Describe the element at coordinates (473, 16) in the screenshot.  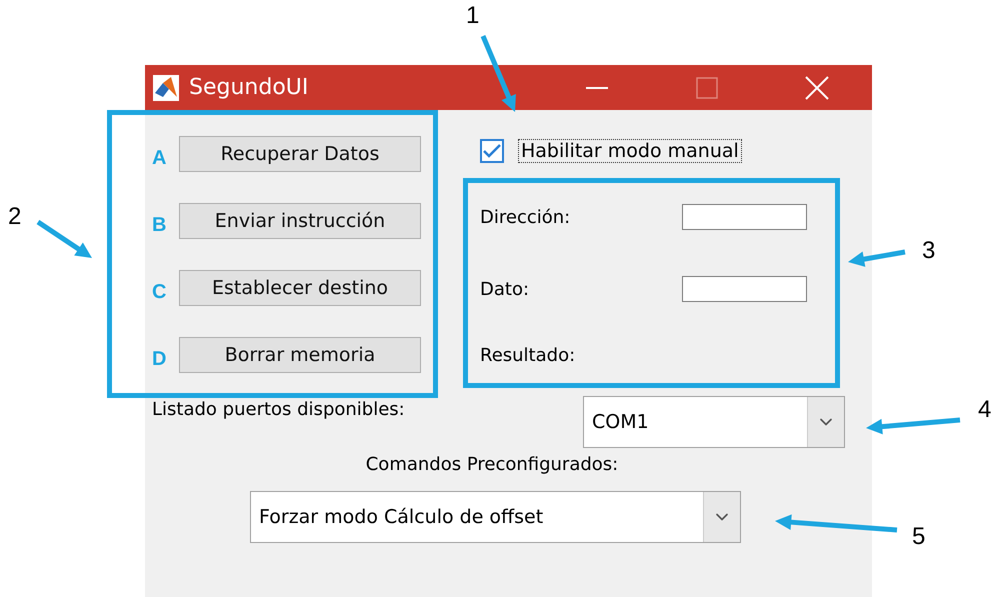
I see `callout-number: 1` at that location.